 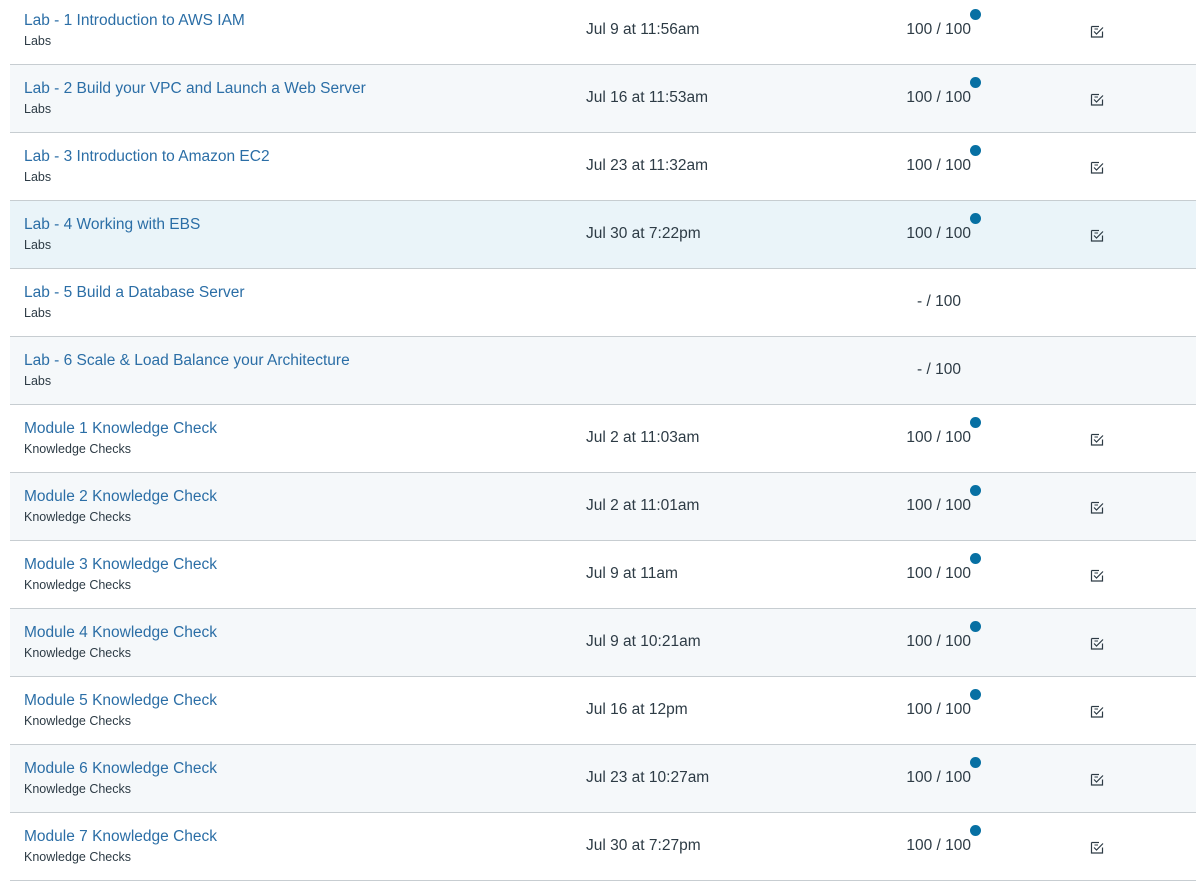 What do you see at coordinates (648, 777) in the screenshot?
I see `submitted-date: Jul 23 at 10:27am` at bounding box center [648, 777].